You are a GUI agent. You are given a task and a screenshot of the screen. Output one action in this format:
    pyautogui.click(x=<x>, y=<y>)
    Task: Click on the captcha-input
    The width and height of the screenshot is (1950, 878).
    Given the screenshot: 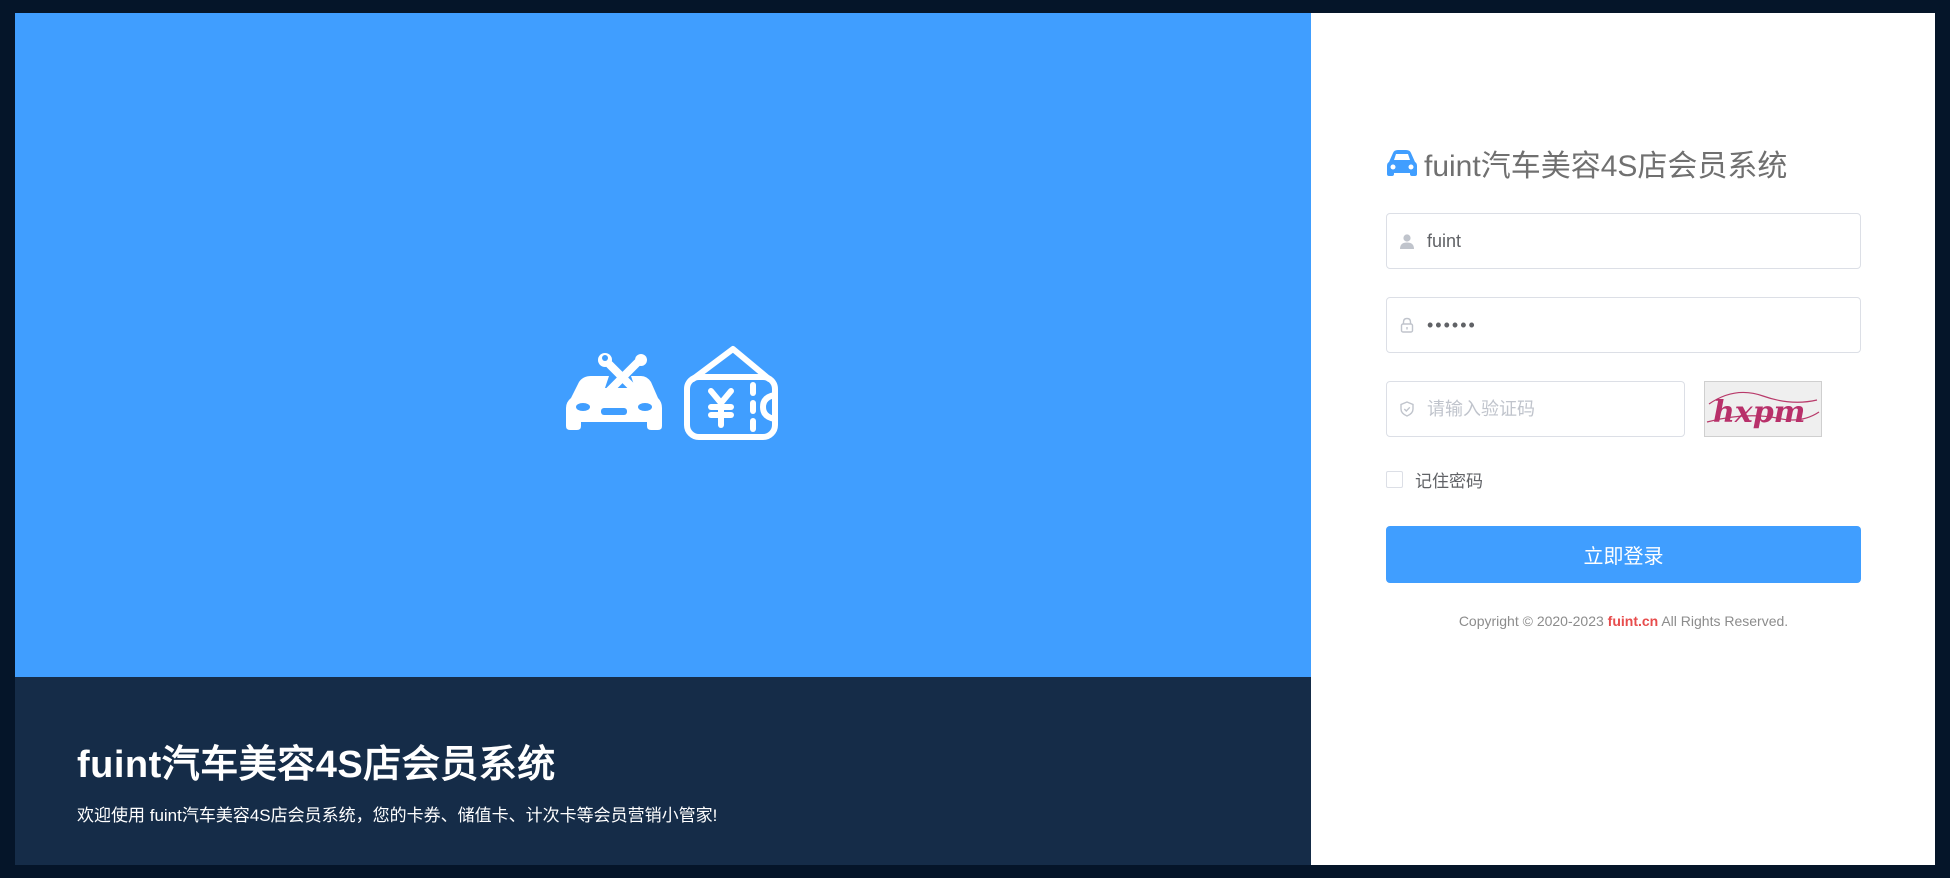 What is the action you would take?
    pyautogui.click(x=1547, y=409)
    